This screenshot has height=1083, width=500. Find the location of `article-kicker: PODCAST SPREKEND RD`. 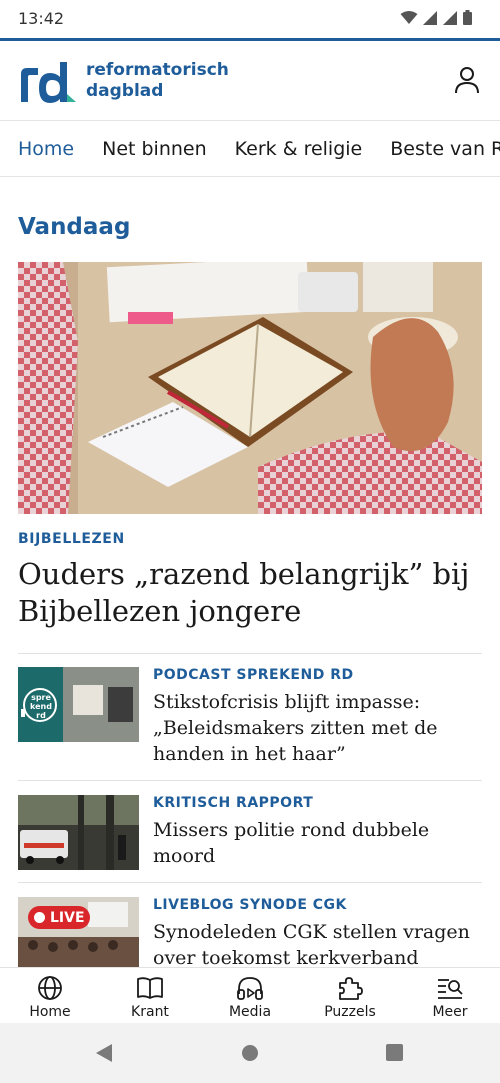

article-kicker: PODCAST SPREKEND RD is located at coordinates (253, 675).